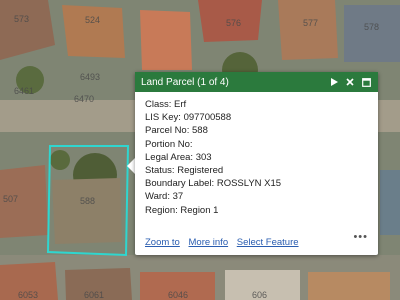 The height and width of the screenshot is (300, 400). Describe the element at coordinates (209, 242) in the screenshot. I see `more-info-link: More info` at that location.